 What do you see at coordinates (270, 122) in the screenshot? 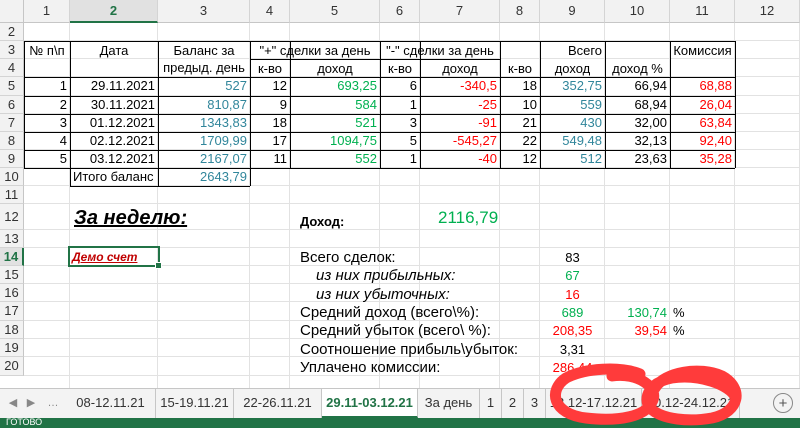
I see `table-cell-pq: 18` at bounding box center [270, 122].